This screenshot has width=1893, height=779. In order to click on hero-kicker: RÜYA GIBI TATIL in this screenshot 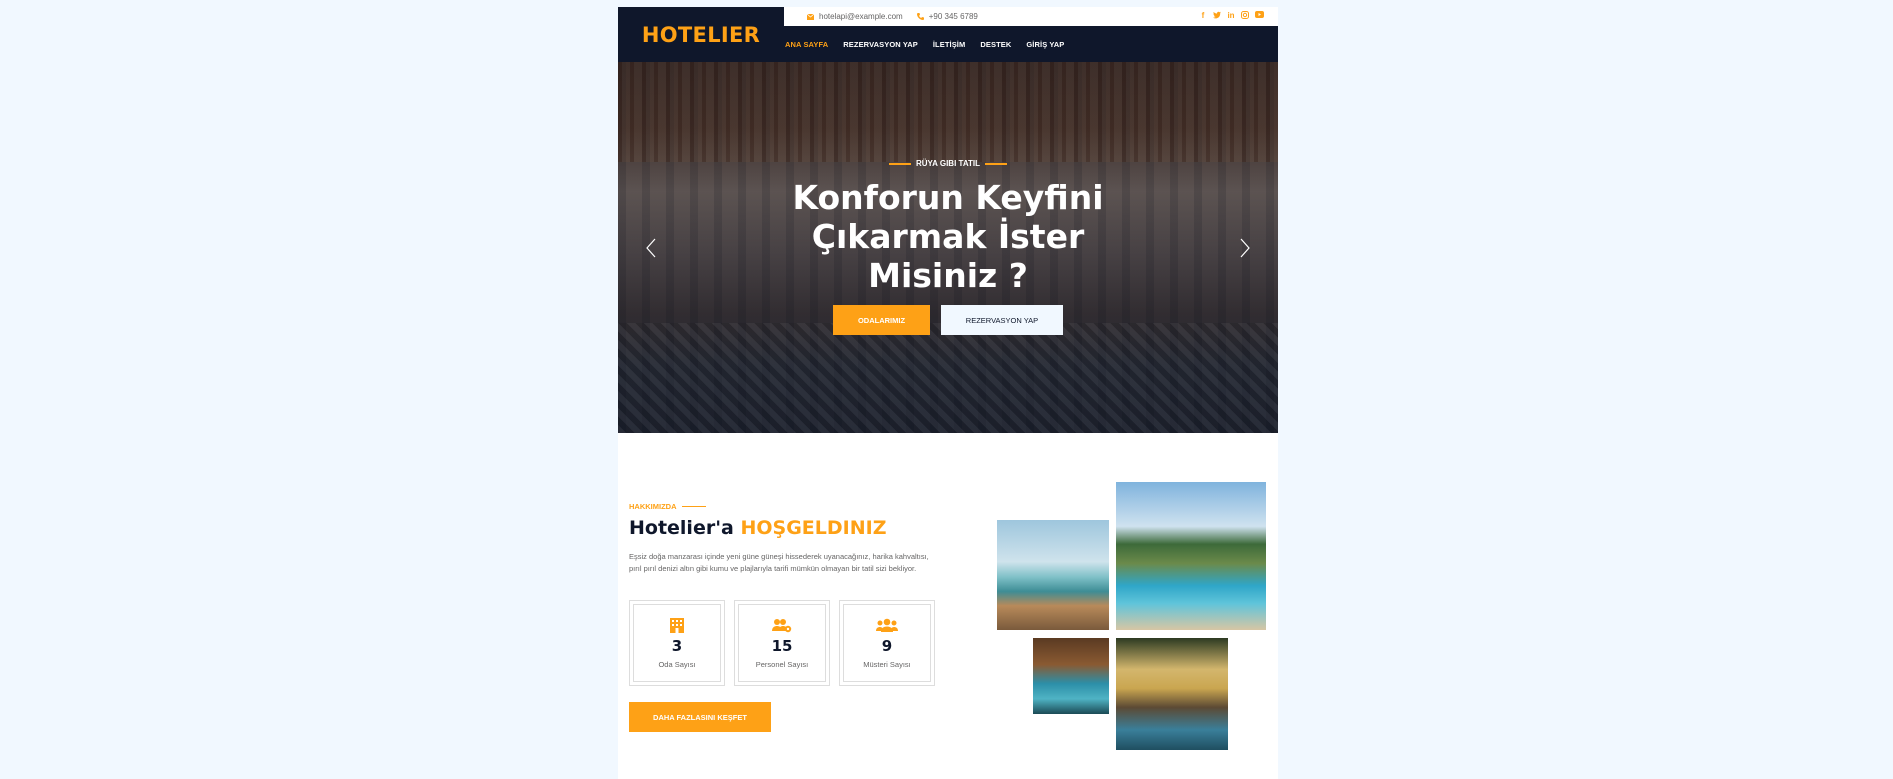, I will do `click(948, 163)`.